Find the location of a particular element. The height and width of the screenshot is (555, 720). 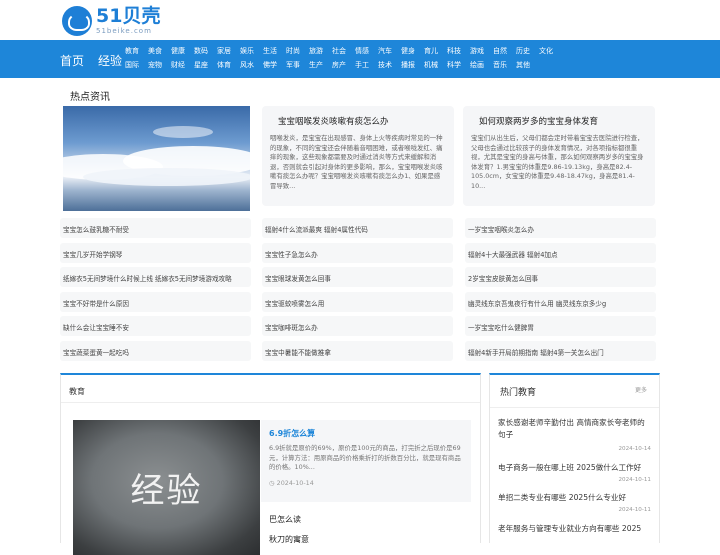

list-item: 幽灵线东京吾鬼夜行有什么用 幽灵线东京多少g is located at coordinates (560, 301).